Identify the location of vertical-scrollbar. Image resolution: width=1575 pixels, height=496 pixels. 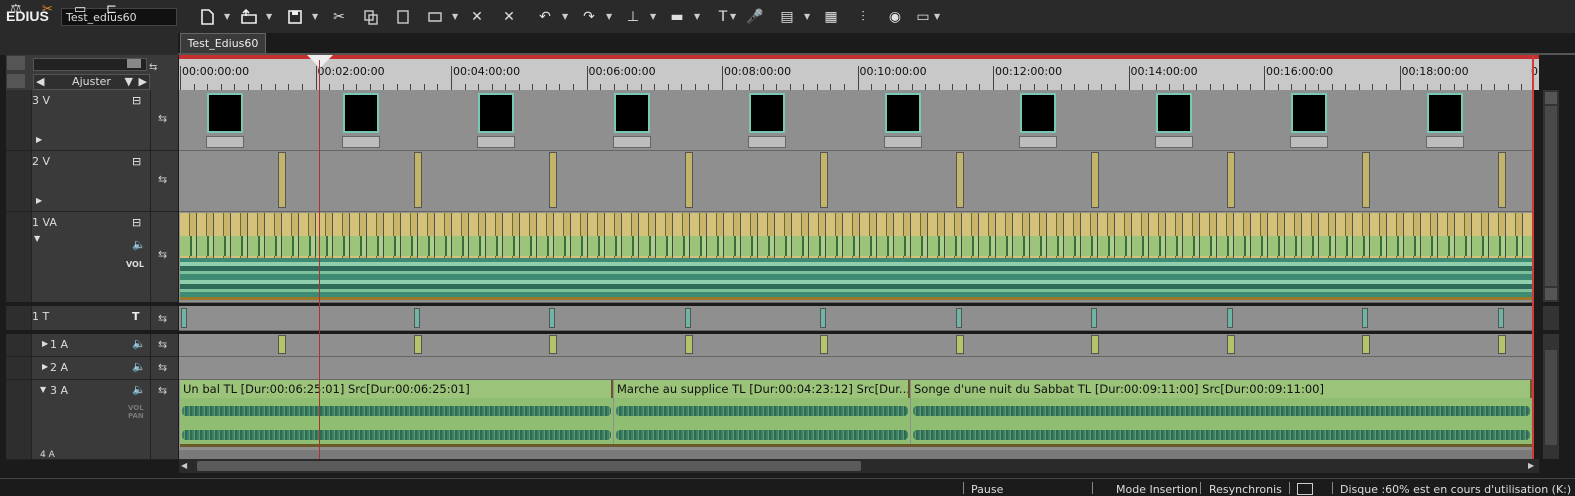
(1551, 318).